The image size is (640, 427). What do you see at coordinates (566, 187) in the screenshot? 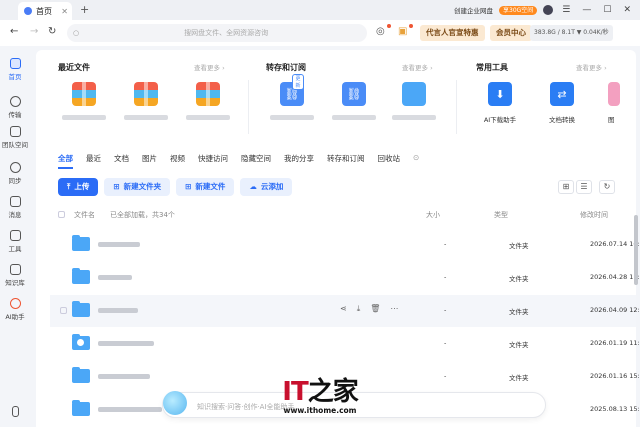
I see `grid-view-icon: ⊞` at bounding box center [566, 187].